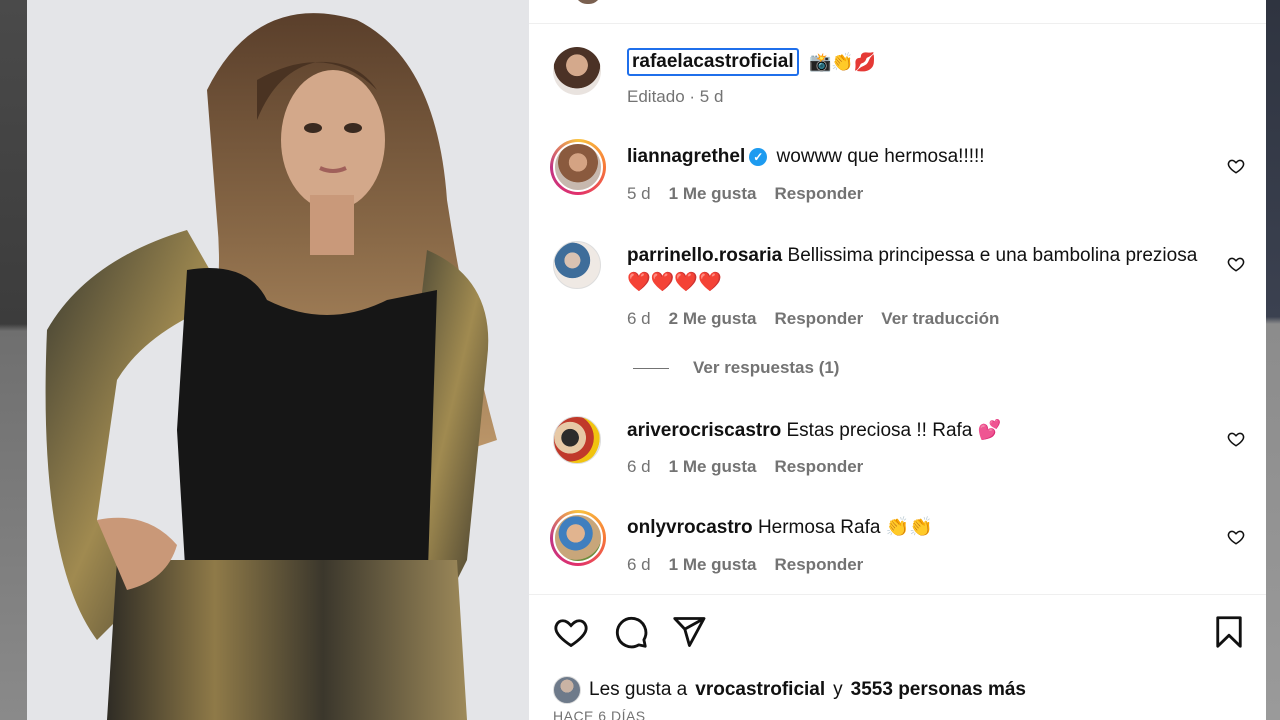  Describe the element at coordinates (845, 527) in the screenshot. I see `comment-text: Hermosa Rafa 👏👏` at that location.